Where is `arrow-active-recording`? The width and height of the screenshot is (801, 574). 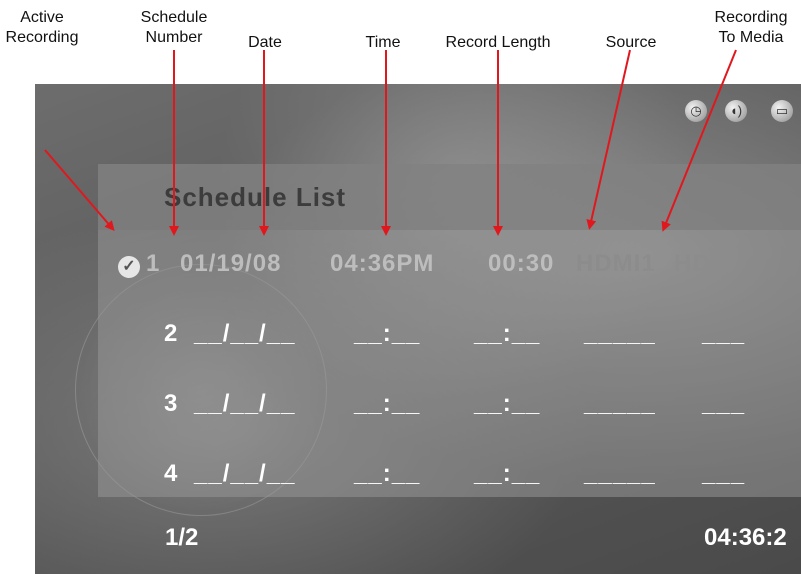
arrow-active-recording is located at coordinates (79, 190).